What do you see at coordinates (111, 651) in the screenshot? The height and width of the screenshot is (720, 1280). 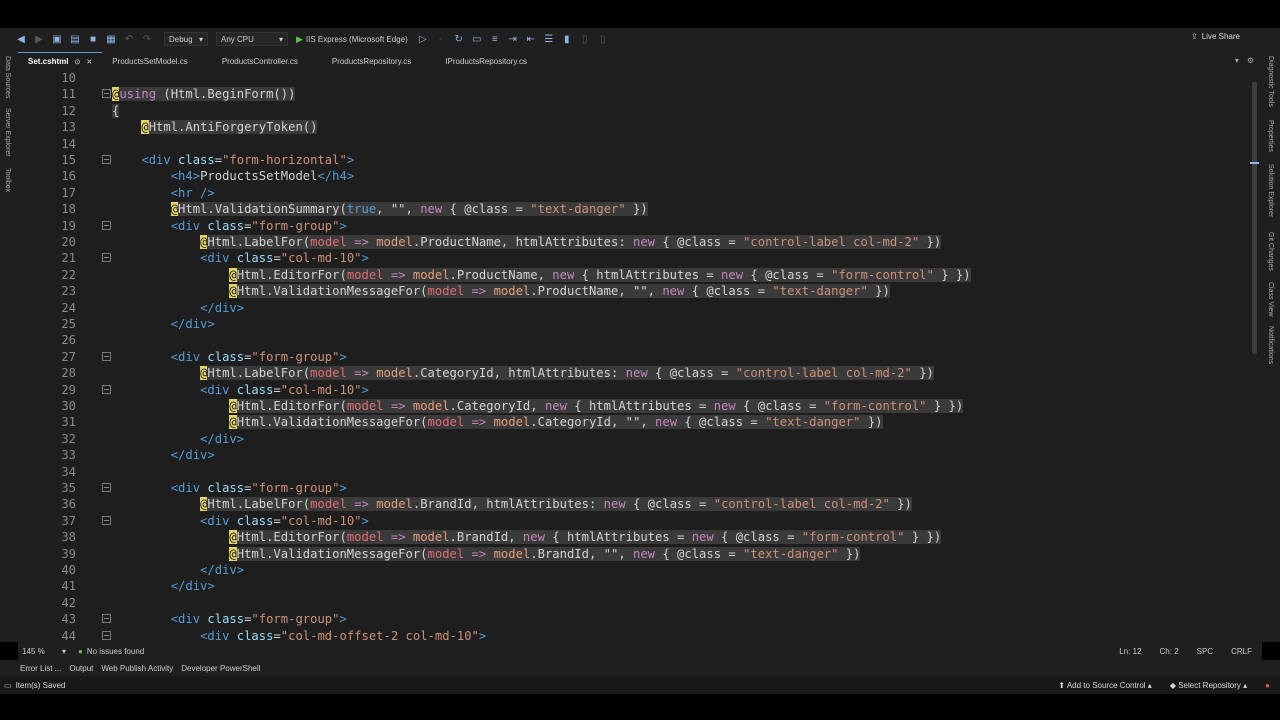 I see `issues-indicator: ● No issues found` at bounding box center [111, 651].